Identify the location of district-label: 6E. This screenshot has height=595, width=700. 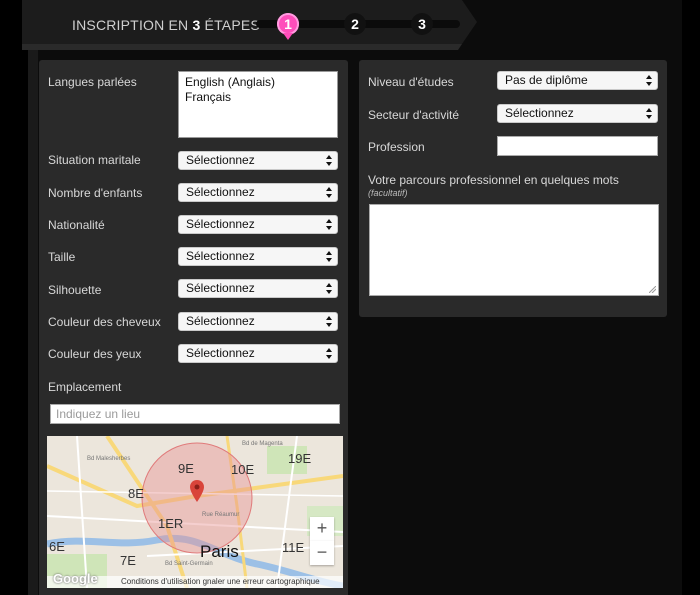
(57, 546).